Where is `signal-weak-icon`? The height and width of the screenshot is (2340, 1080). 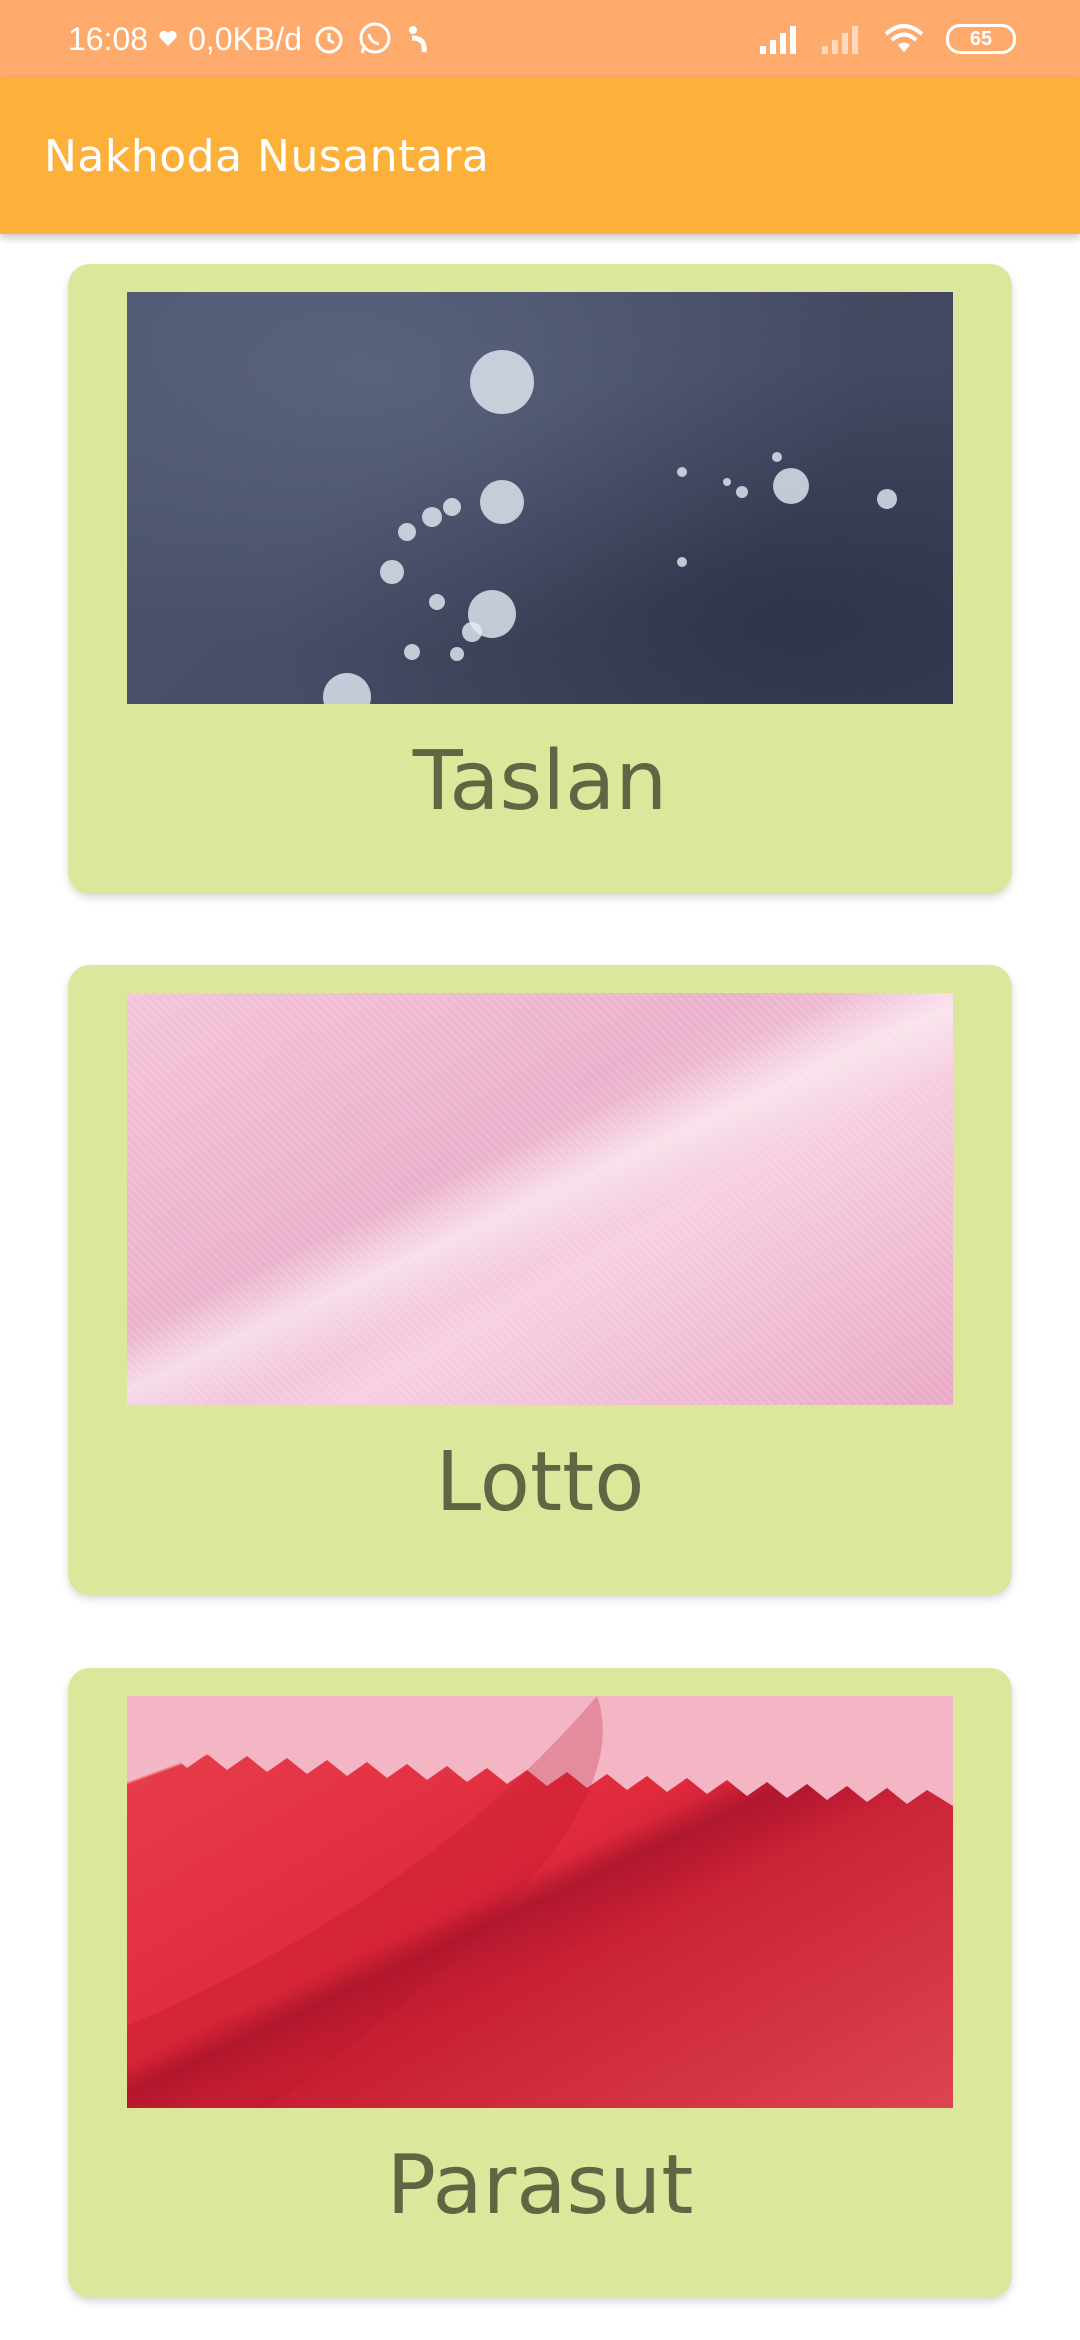 signal-weak-icon is located at coordinates (842, 39).